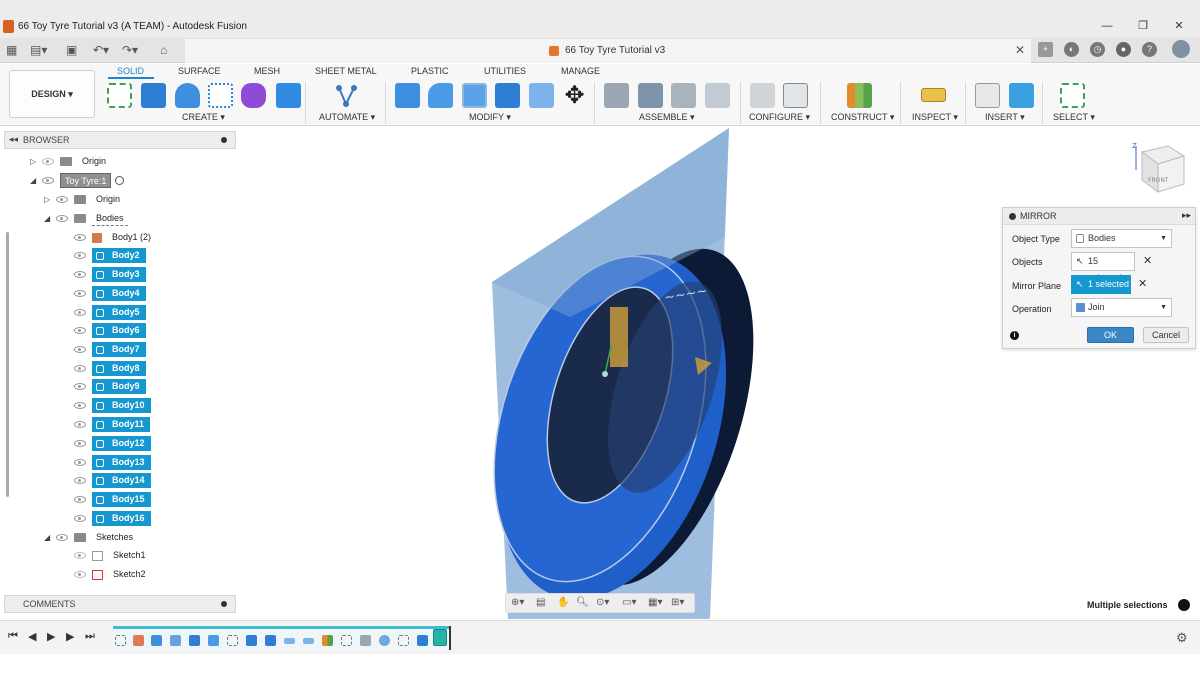  I want to click on tree-item-body: Body12, so click(112, 443).